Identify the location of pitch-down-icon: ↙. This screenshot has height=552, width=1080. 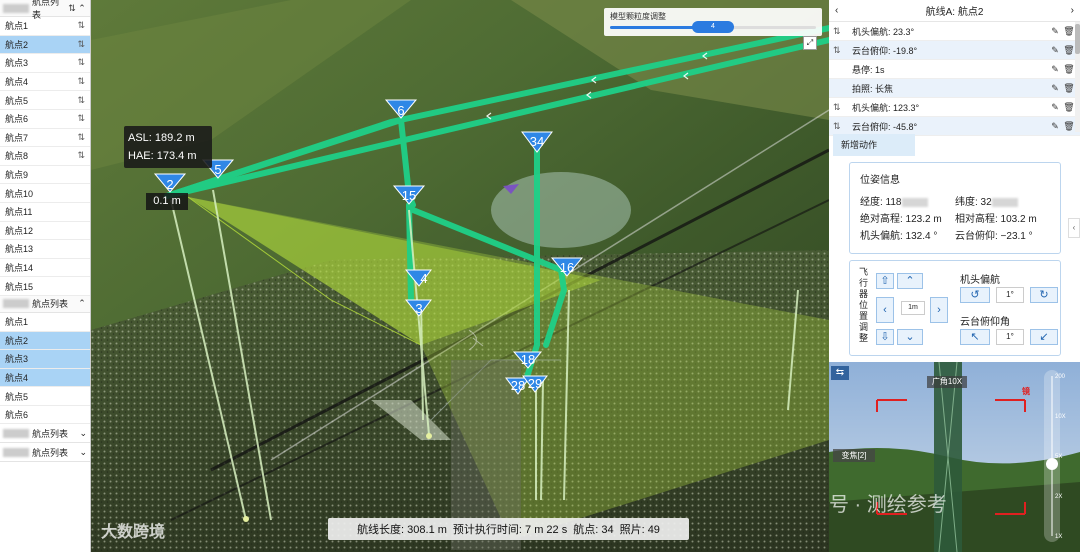
(1044, 337).